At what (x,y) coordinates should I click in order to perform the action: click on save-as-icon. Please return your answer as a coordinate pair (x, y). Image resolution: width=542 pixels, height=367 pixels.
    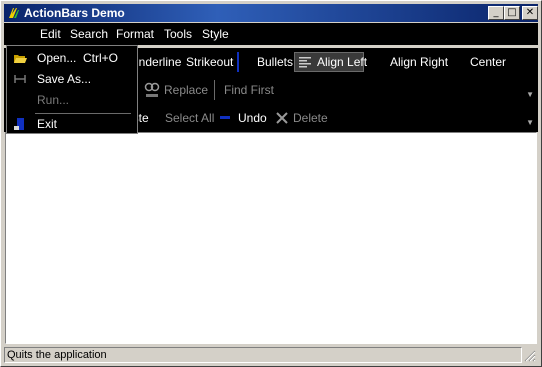
    Looking at the image, I should click on (20, 79).